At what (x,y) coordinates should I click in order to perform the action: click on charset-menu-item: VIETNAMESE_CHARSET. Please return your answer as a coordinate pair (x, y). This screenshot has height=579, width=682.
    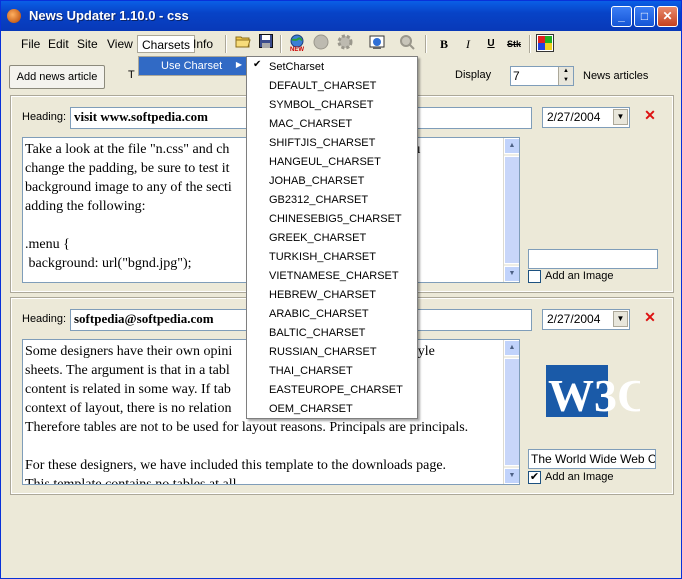
    Looking at the image, I should click on (332, 276).